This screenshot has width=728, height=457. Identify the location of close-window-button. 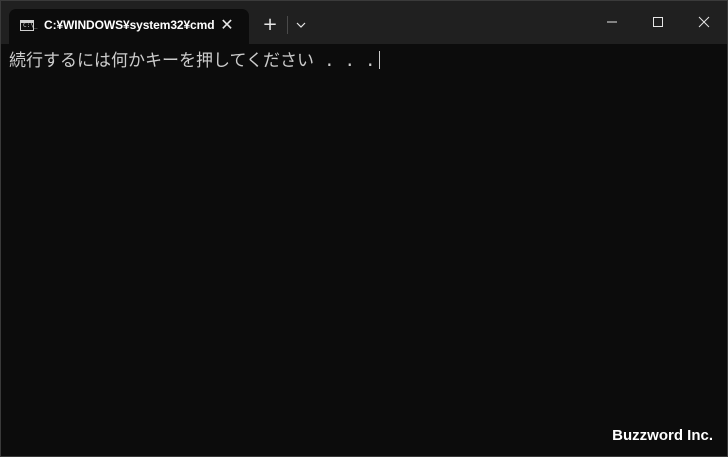
(704, 21).